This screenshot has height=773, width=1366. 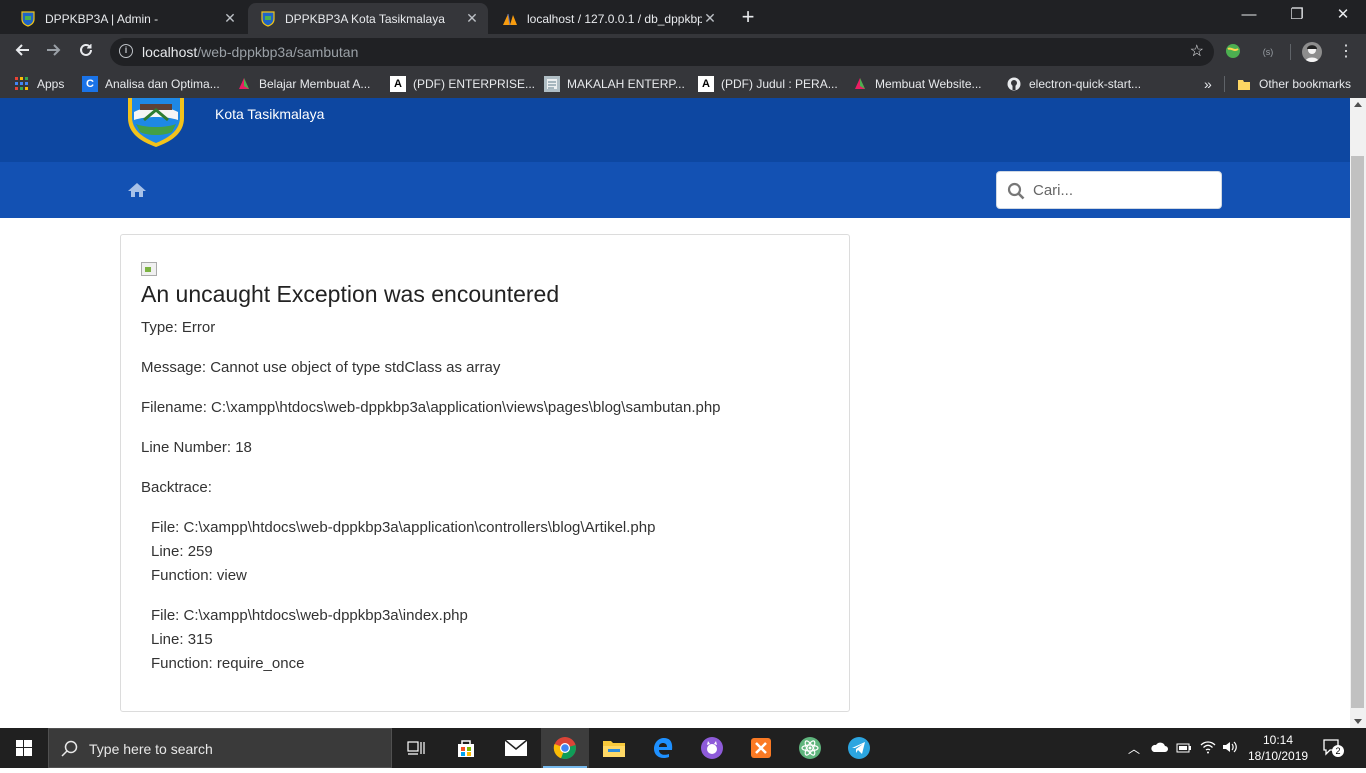 I want to click on taskbar-atom, so click(x=810, y=748).